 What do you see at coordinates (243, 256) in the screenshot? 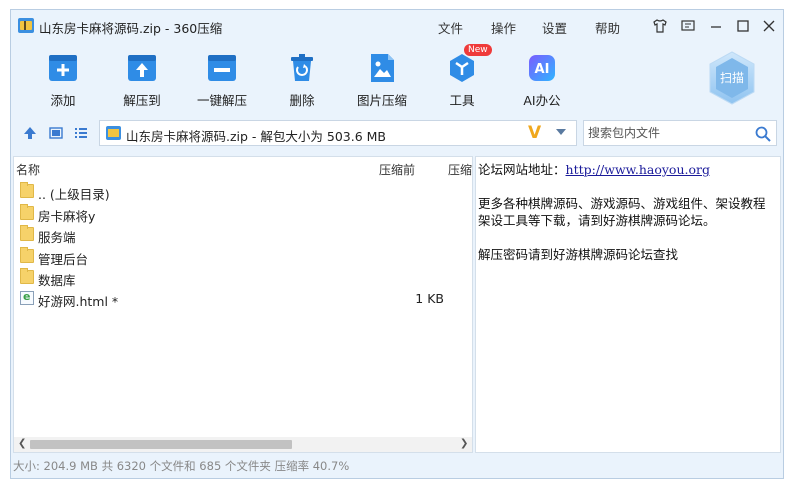
I see `list-item-folder: 管理后台` at bounding box center [243, 256].